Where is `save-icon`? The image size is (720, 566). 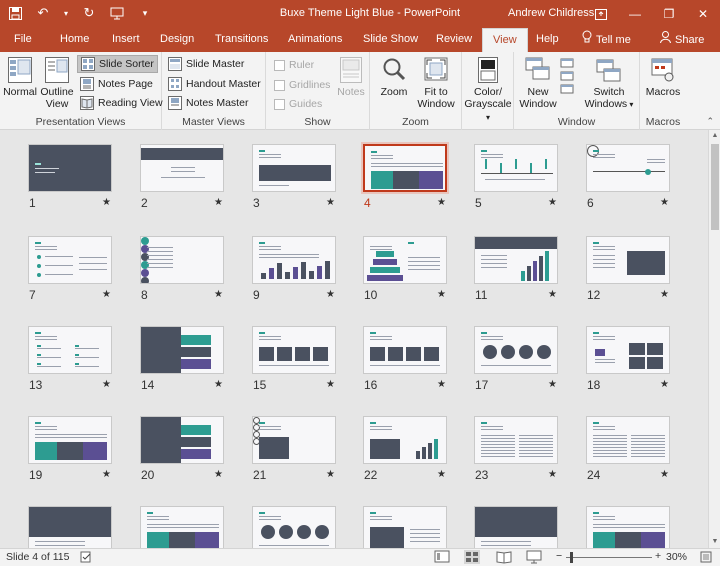 save-icon is located at coordinates (15, 13).